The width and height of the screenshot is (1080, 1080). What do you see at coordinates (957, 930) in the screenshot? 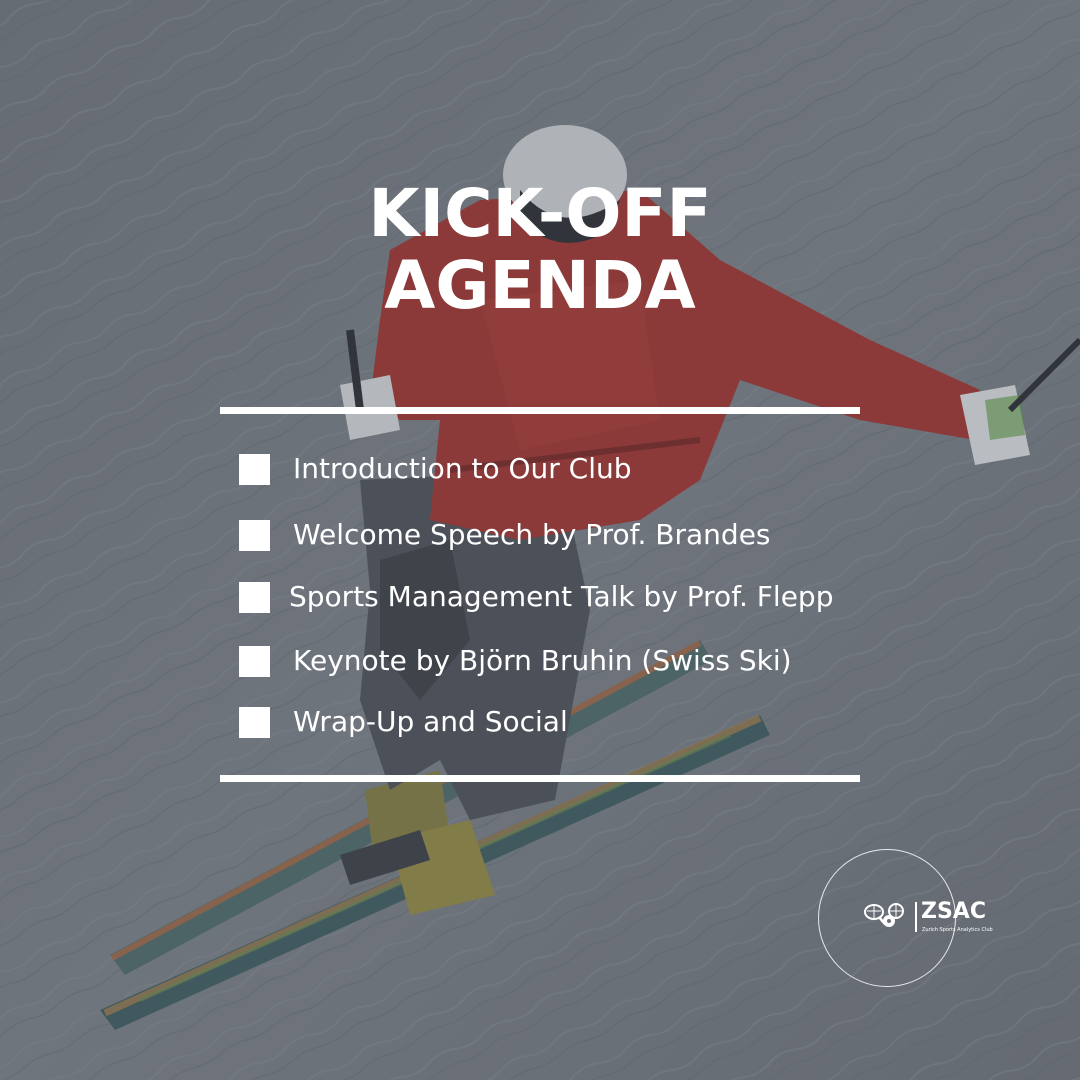
I see `logo-subtitle: Zurich Sports Analytics Club` at bounding box center [957, 930].